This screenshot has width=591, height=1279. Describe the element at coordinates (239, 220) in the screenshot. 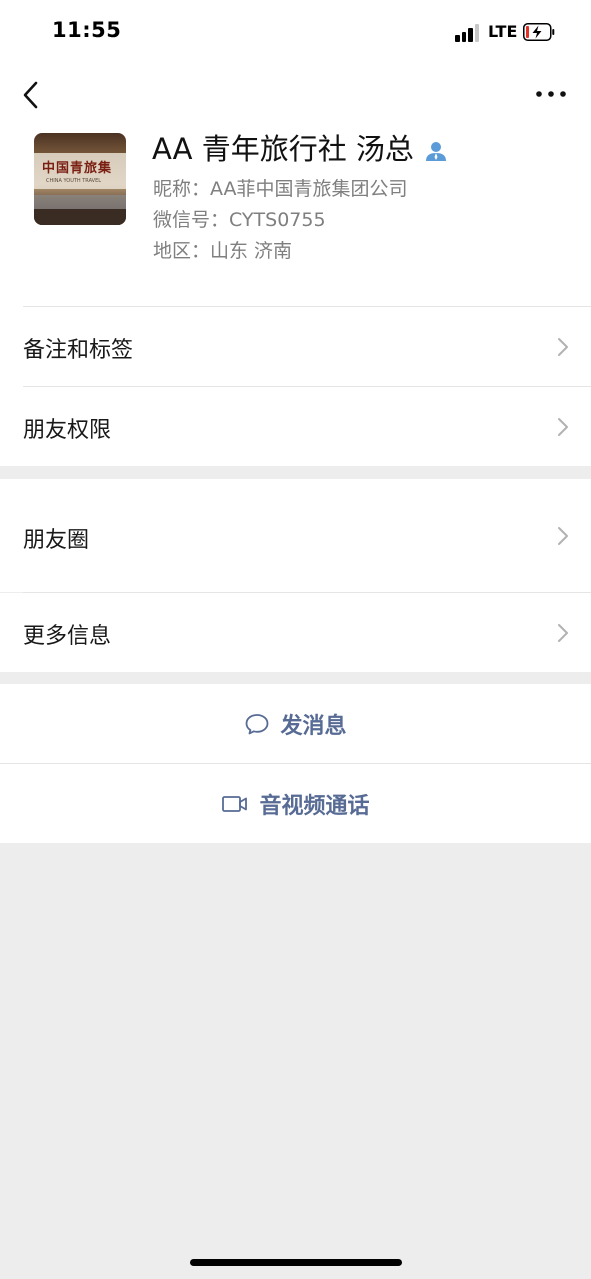

I see `wechat-id: 微信号：CYTS0755` at that location.